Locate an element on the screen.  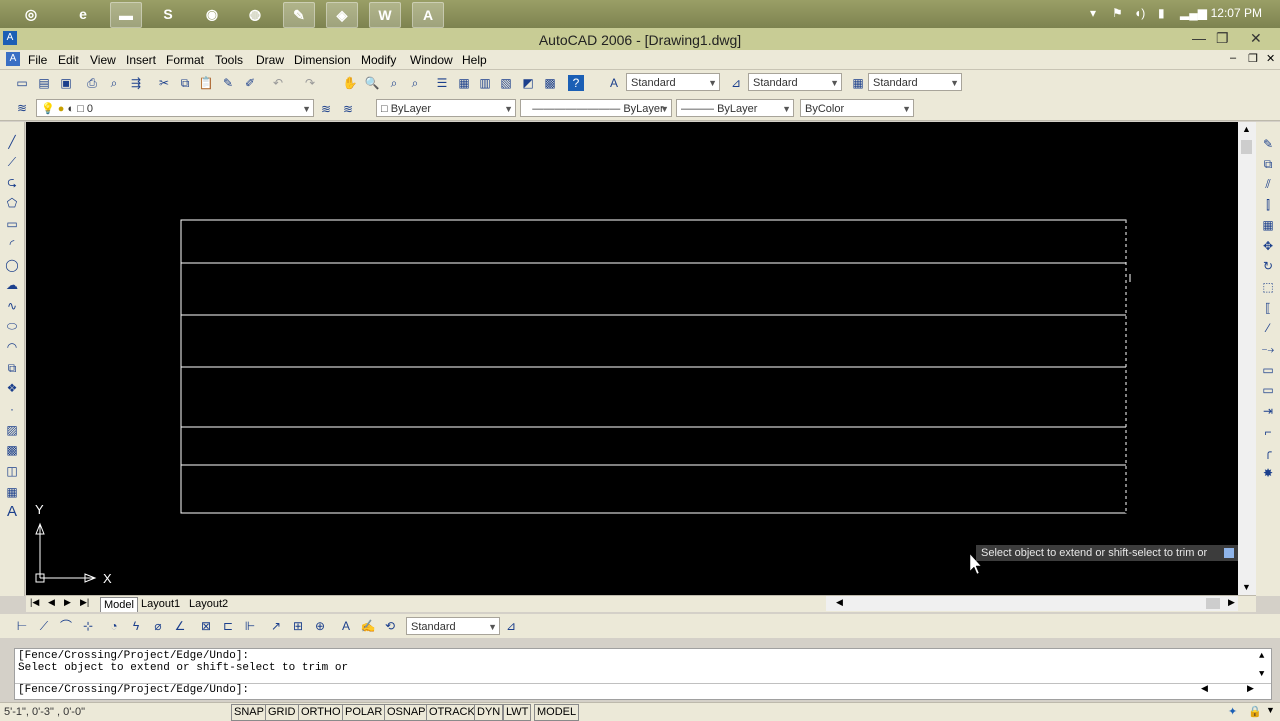
lock-icon: ◐ is located at coordinates (70, 109).